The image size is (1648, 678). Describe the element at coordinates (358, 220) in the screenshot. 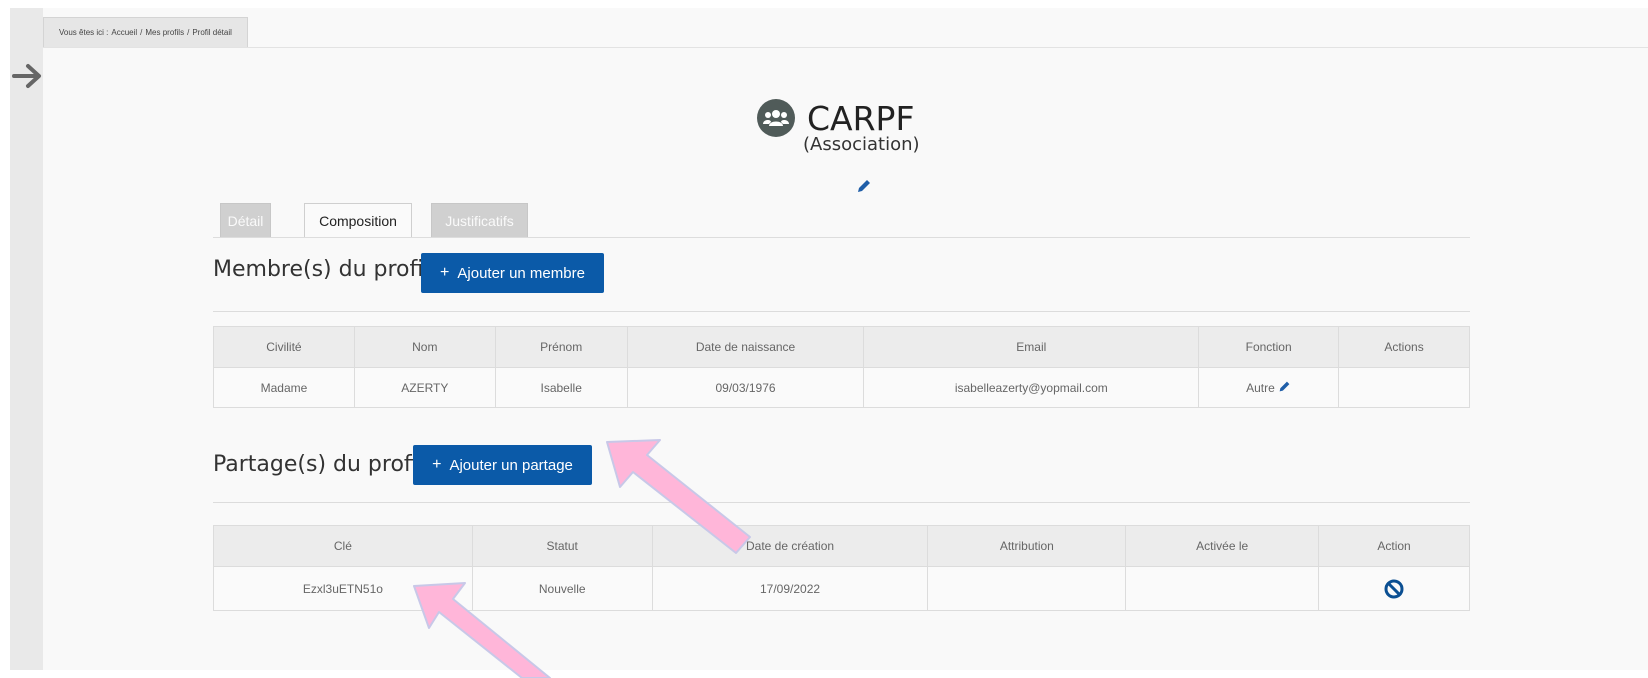

I see `tab-composition: Composition` at that location.